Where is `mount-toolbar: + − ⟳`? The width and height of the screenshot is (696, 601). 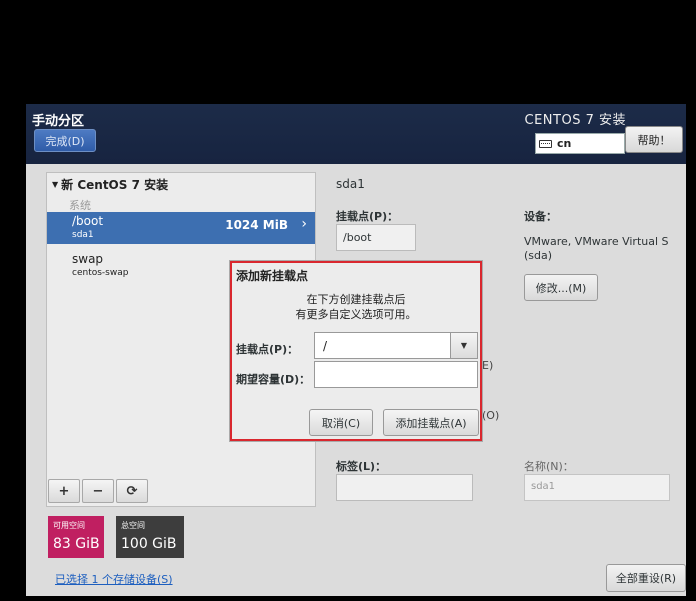
mount-toolbar: + − ⟳ is located at coordinates (114, 491).